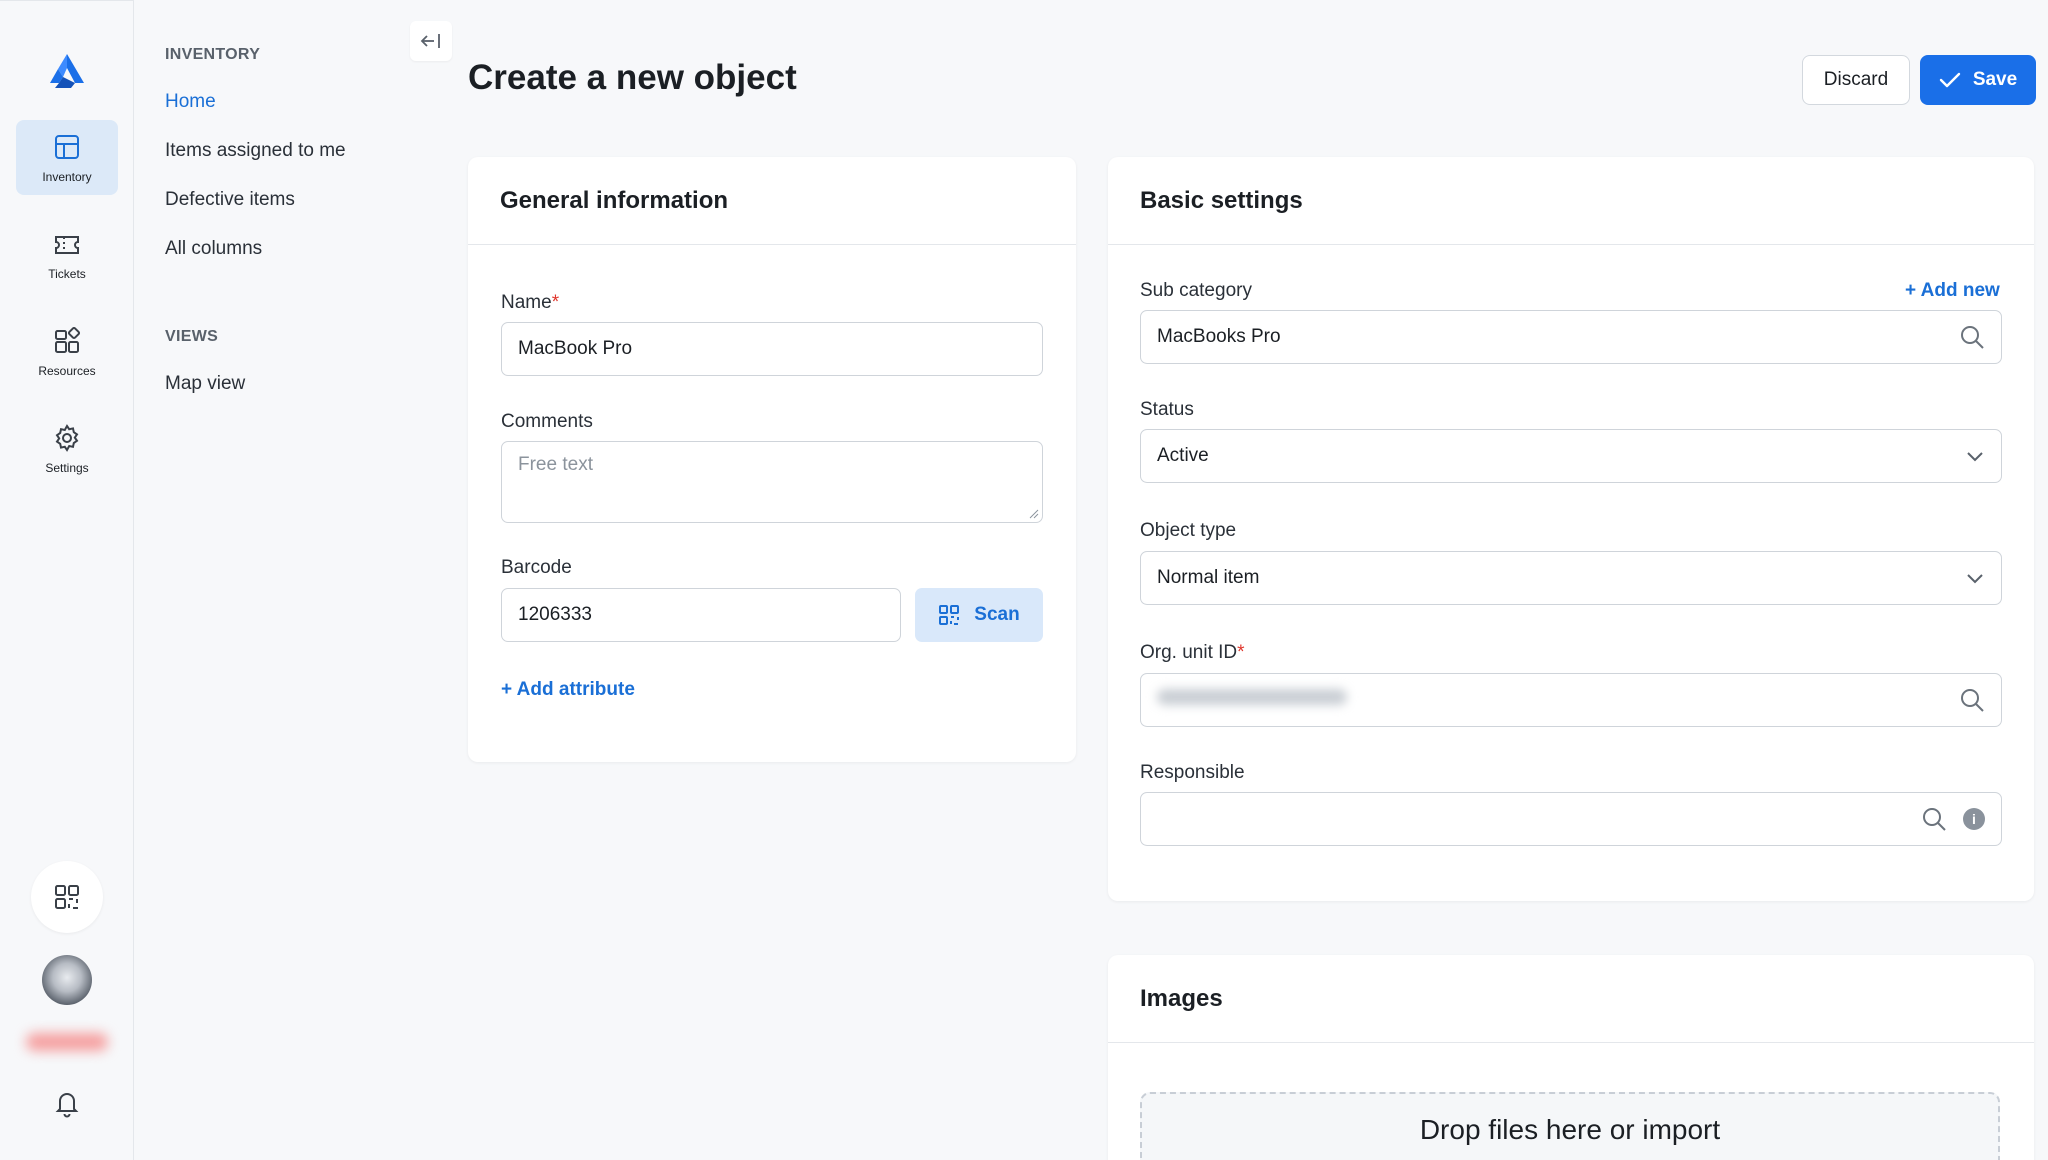  Describe the element at coordinates (1571, 337) in the screenshot. I see `sub-category-field: MacBooks Pro` at that location.